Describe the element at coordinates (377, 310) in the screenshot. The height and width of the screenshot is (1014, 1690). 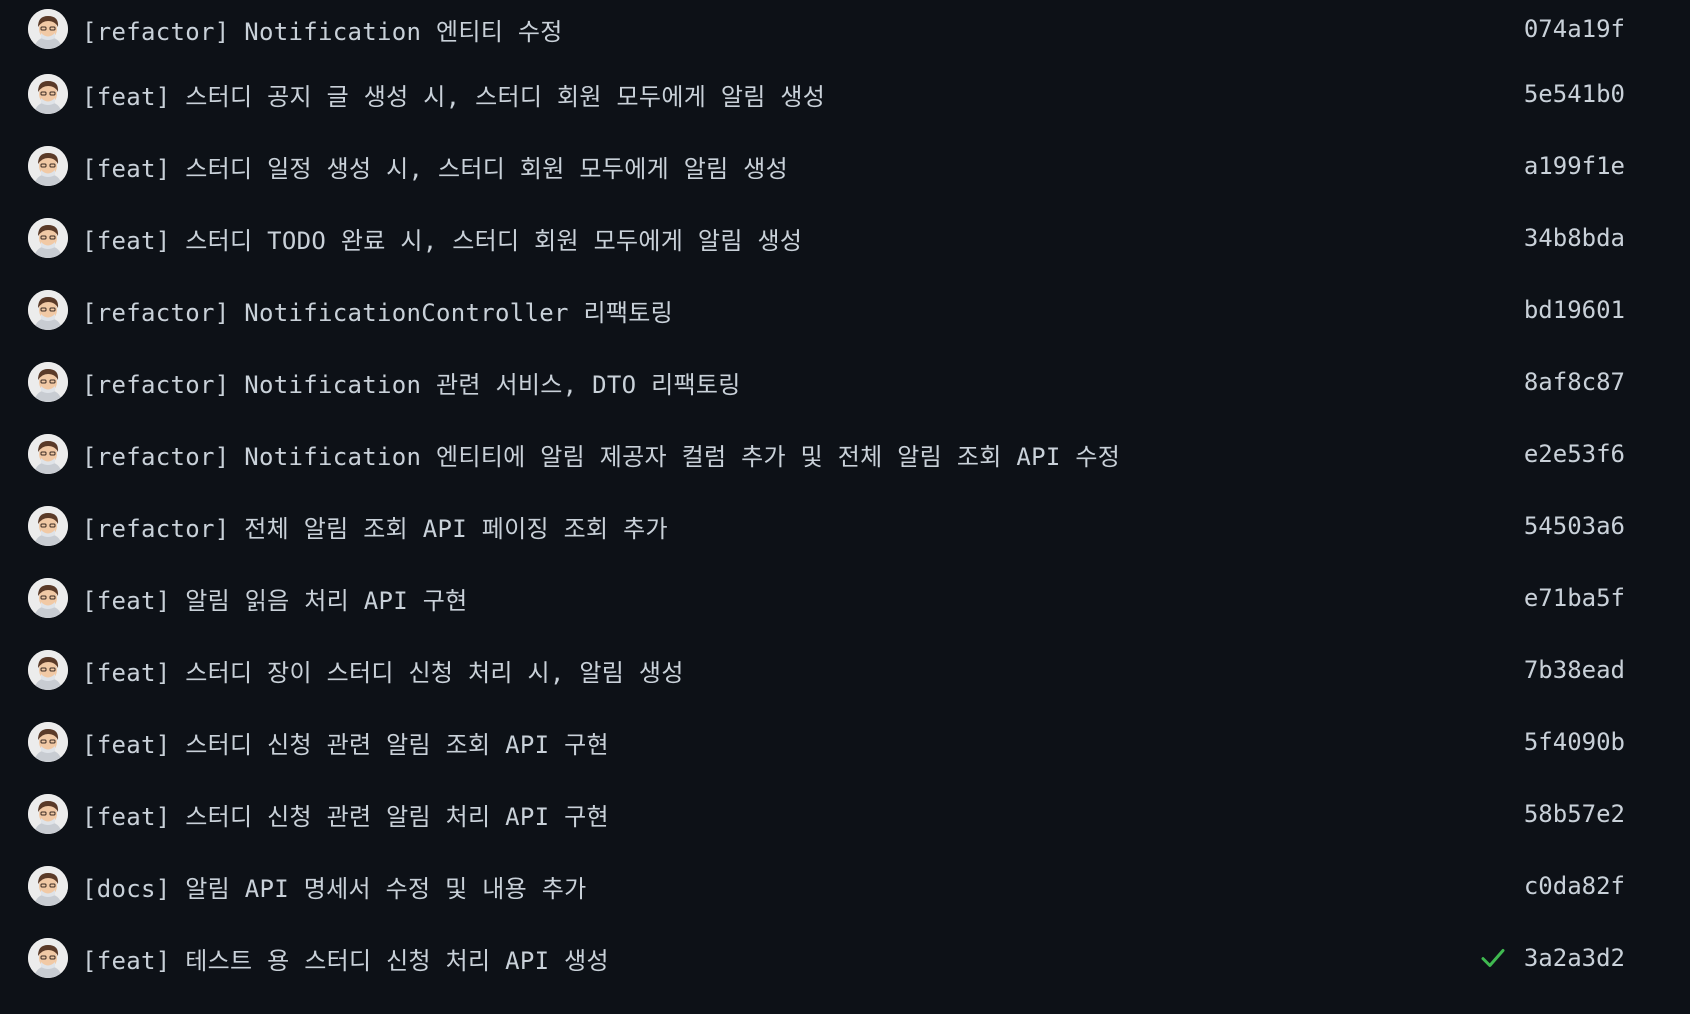
I see `commit-message: [refactor] NotificationController 리팩토링` at that location.